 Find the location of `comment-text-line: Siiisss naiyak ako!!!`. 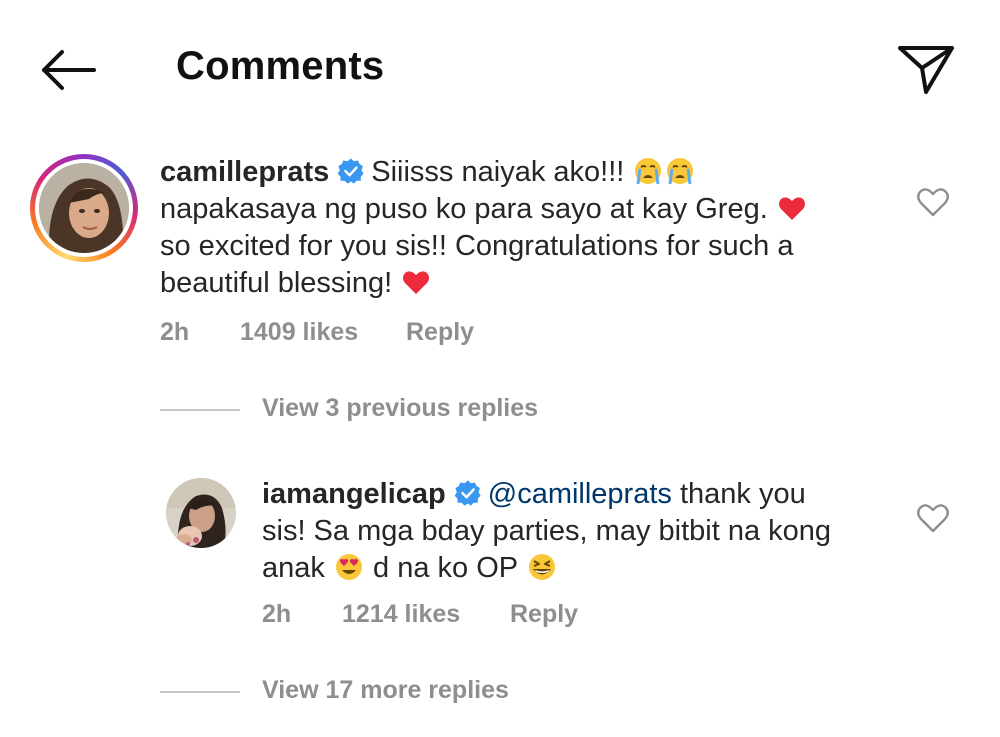

comment-text-line: Siiisss naiyak ako!!! is located at coordinates (498, 172).